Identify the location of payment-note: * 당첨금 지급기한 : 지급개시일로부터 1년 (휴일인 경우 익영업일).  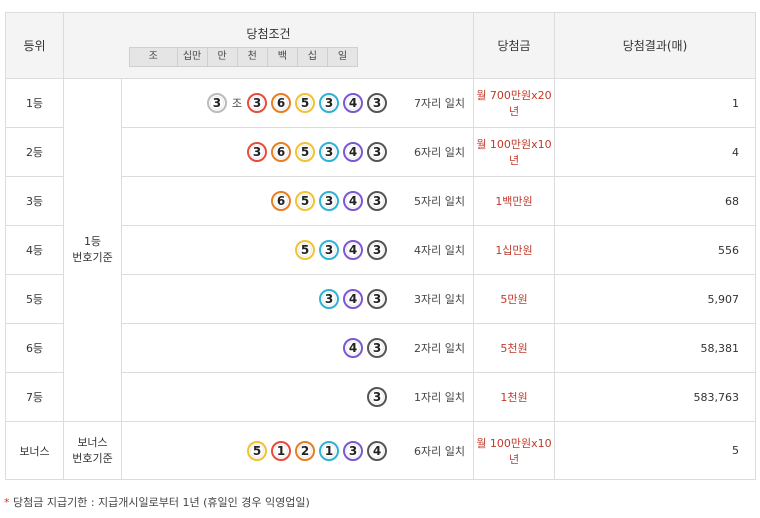
(157, 502).